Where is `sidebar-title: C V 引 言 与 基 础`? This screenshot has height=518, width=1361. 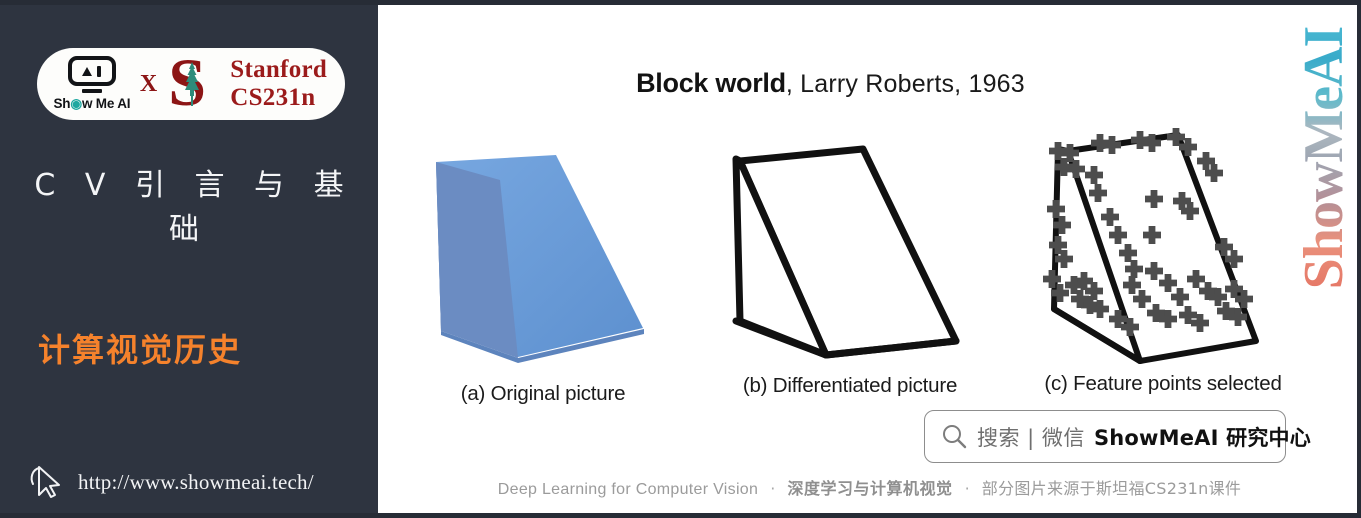 sidebar-title: C V 引 言 与 基 础 is located at coordinates (194, 207).